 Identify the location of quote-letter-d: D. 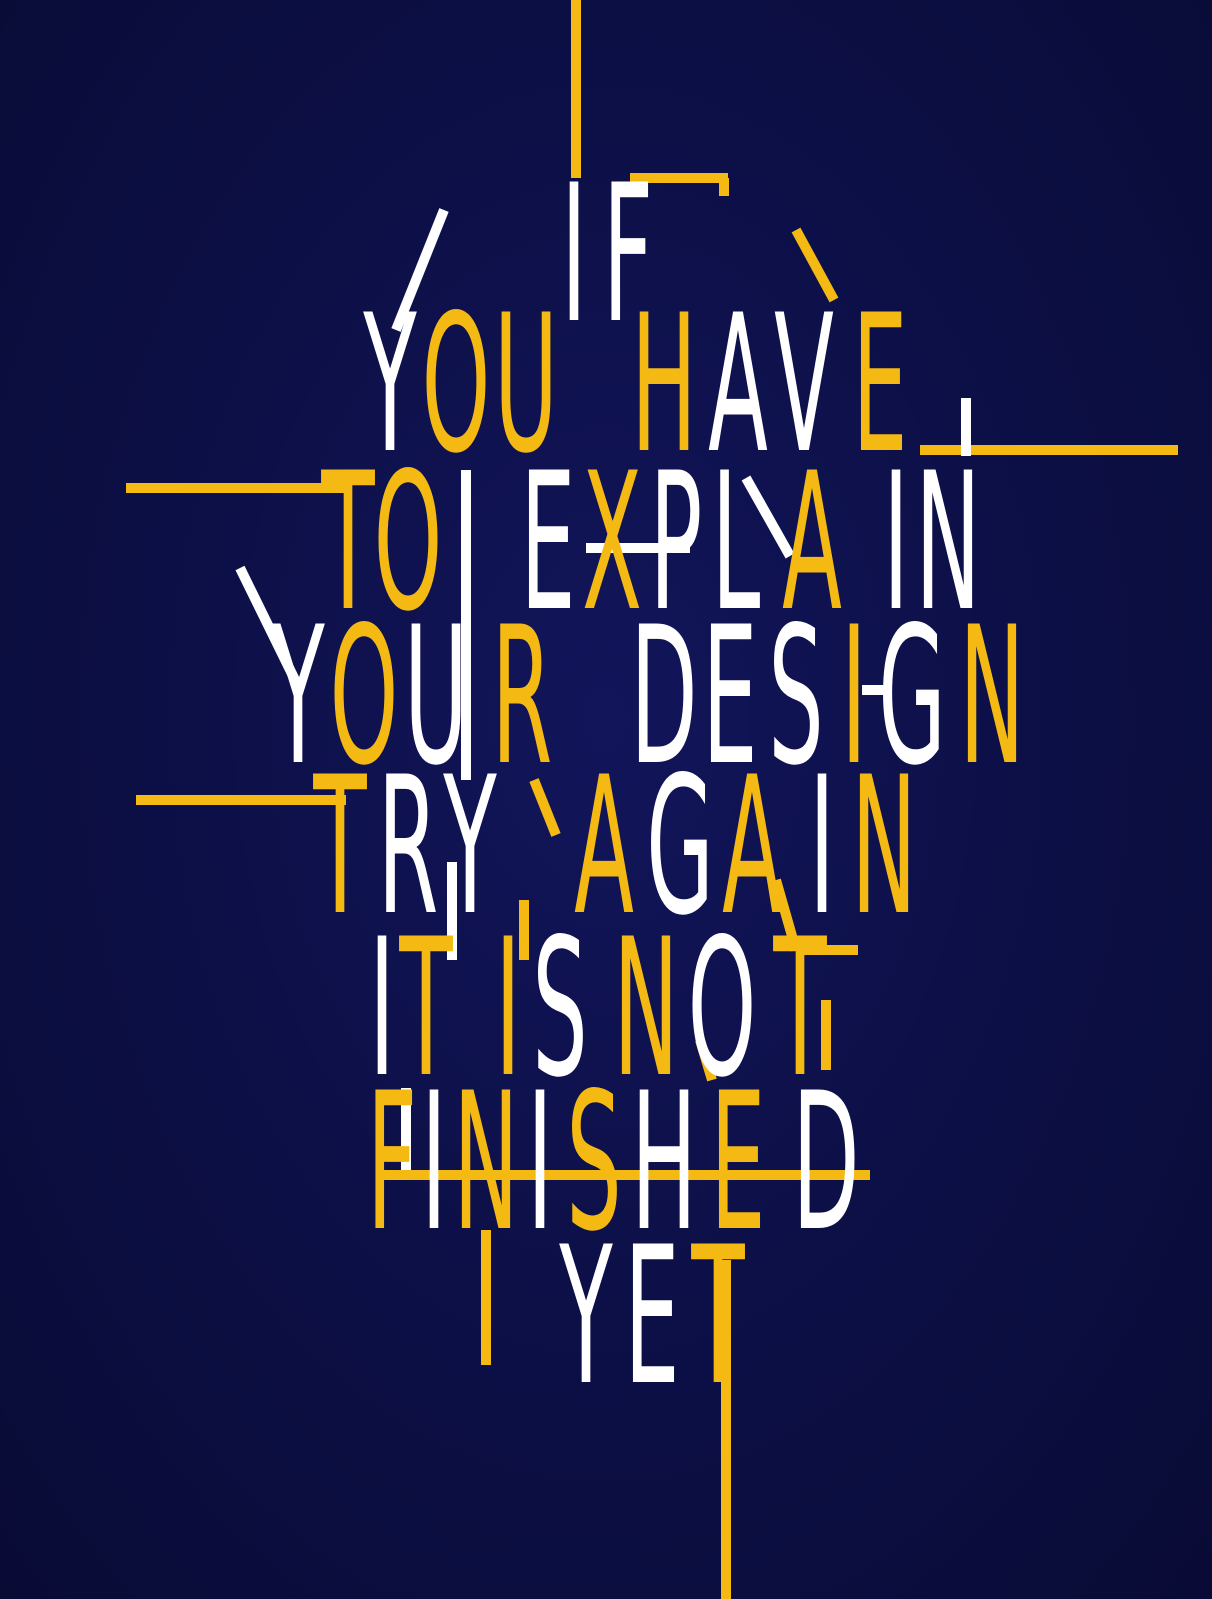
(825, 1162).